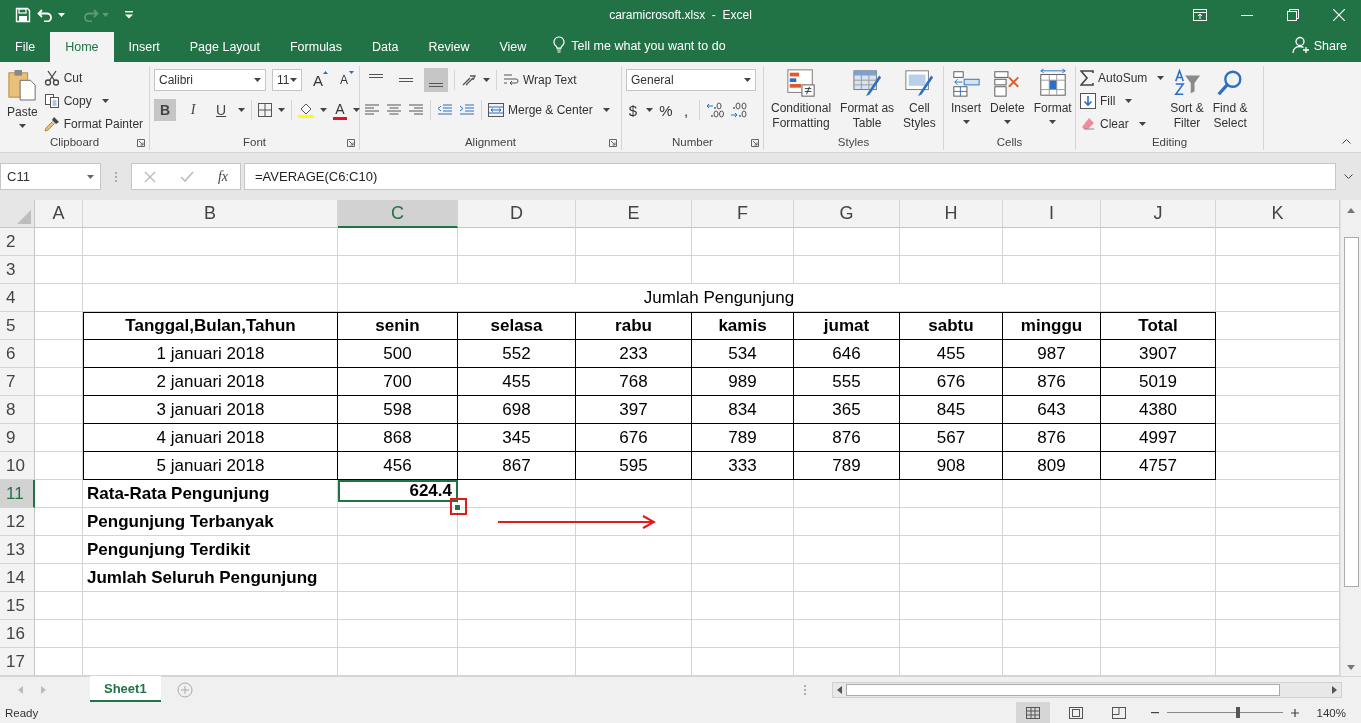 This screenshot has height=723, width=1361. I want to click on column-header: K, so click(1278, 214).